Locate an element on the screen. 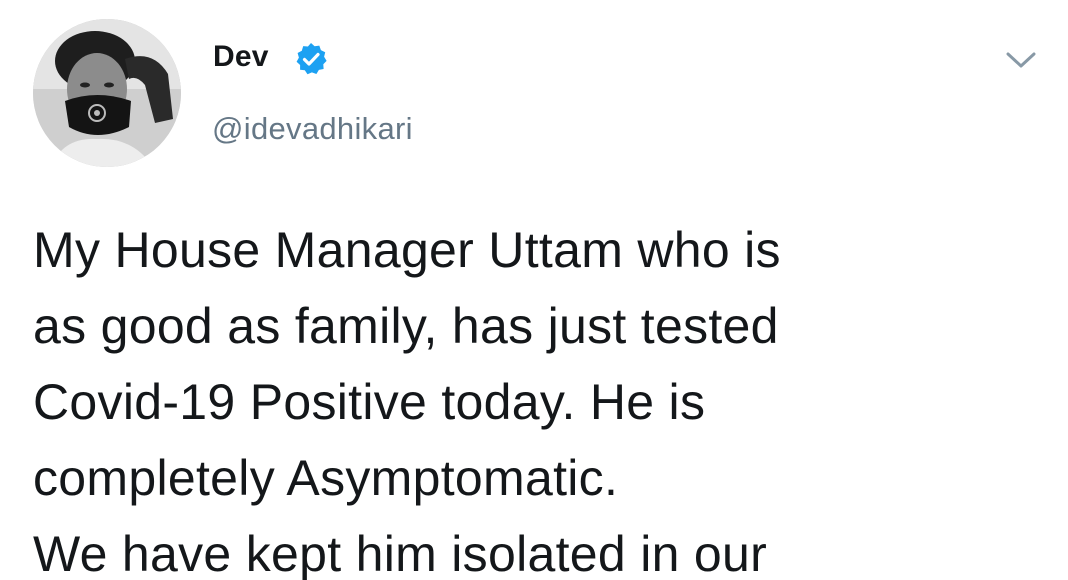  profile-photo-icon is located at coordinates (107, 93).